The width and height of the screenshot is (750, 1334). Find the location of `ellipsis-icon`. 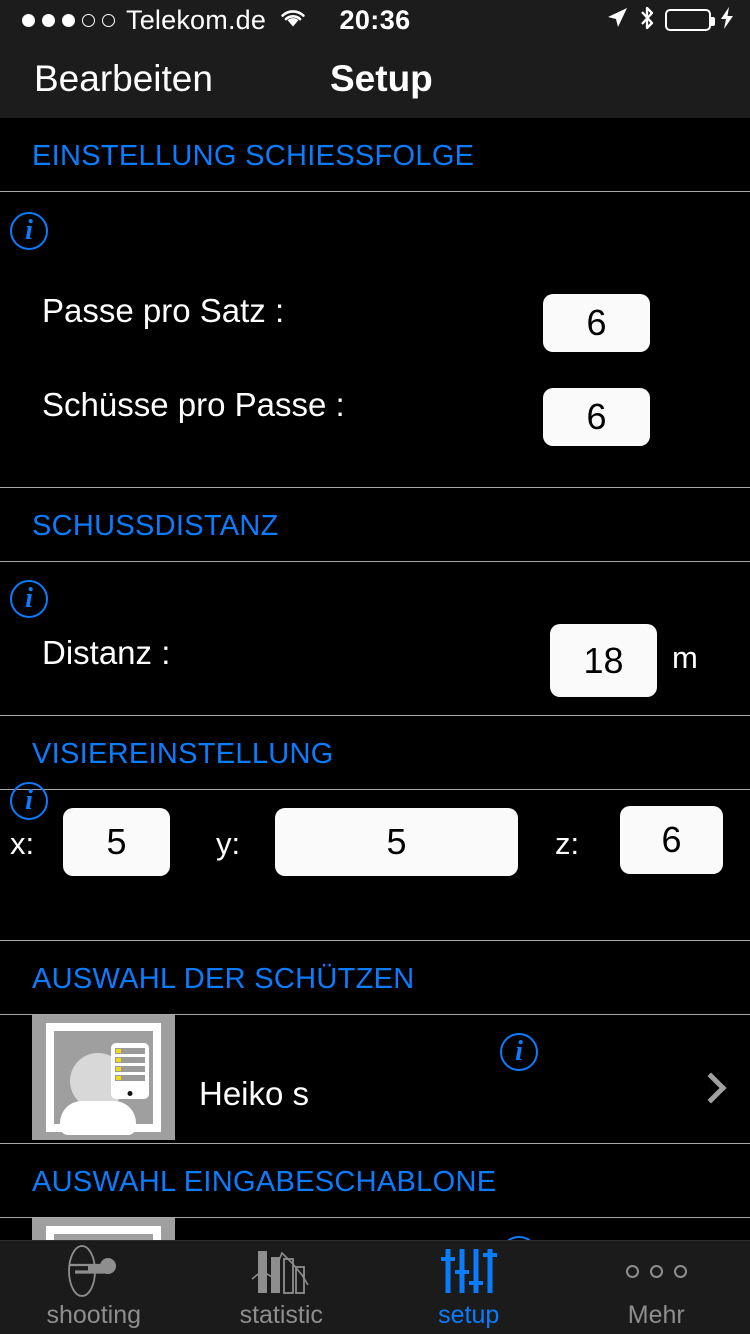

ellipsis-icon is located at coordinates (656, 1271).